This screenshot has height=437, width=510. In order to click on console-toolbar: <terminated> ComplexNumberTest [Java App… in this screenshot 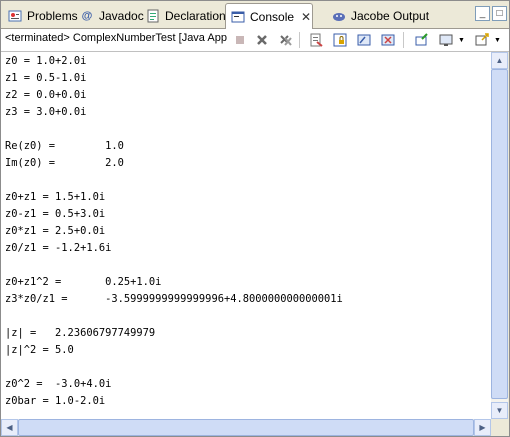, I will do `click(255, 40)`.